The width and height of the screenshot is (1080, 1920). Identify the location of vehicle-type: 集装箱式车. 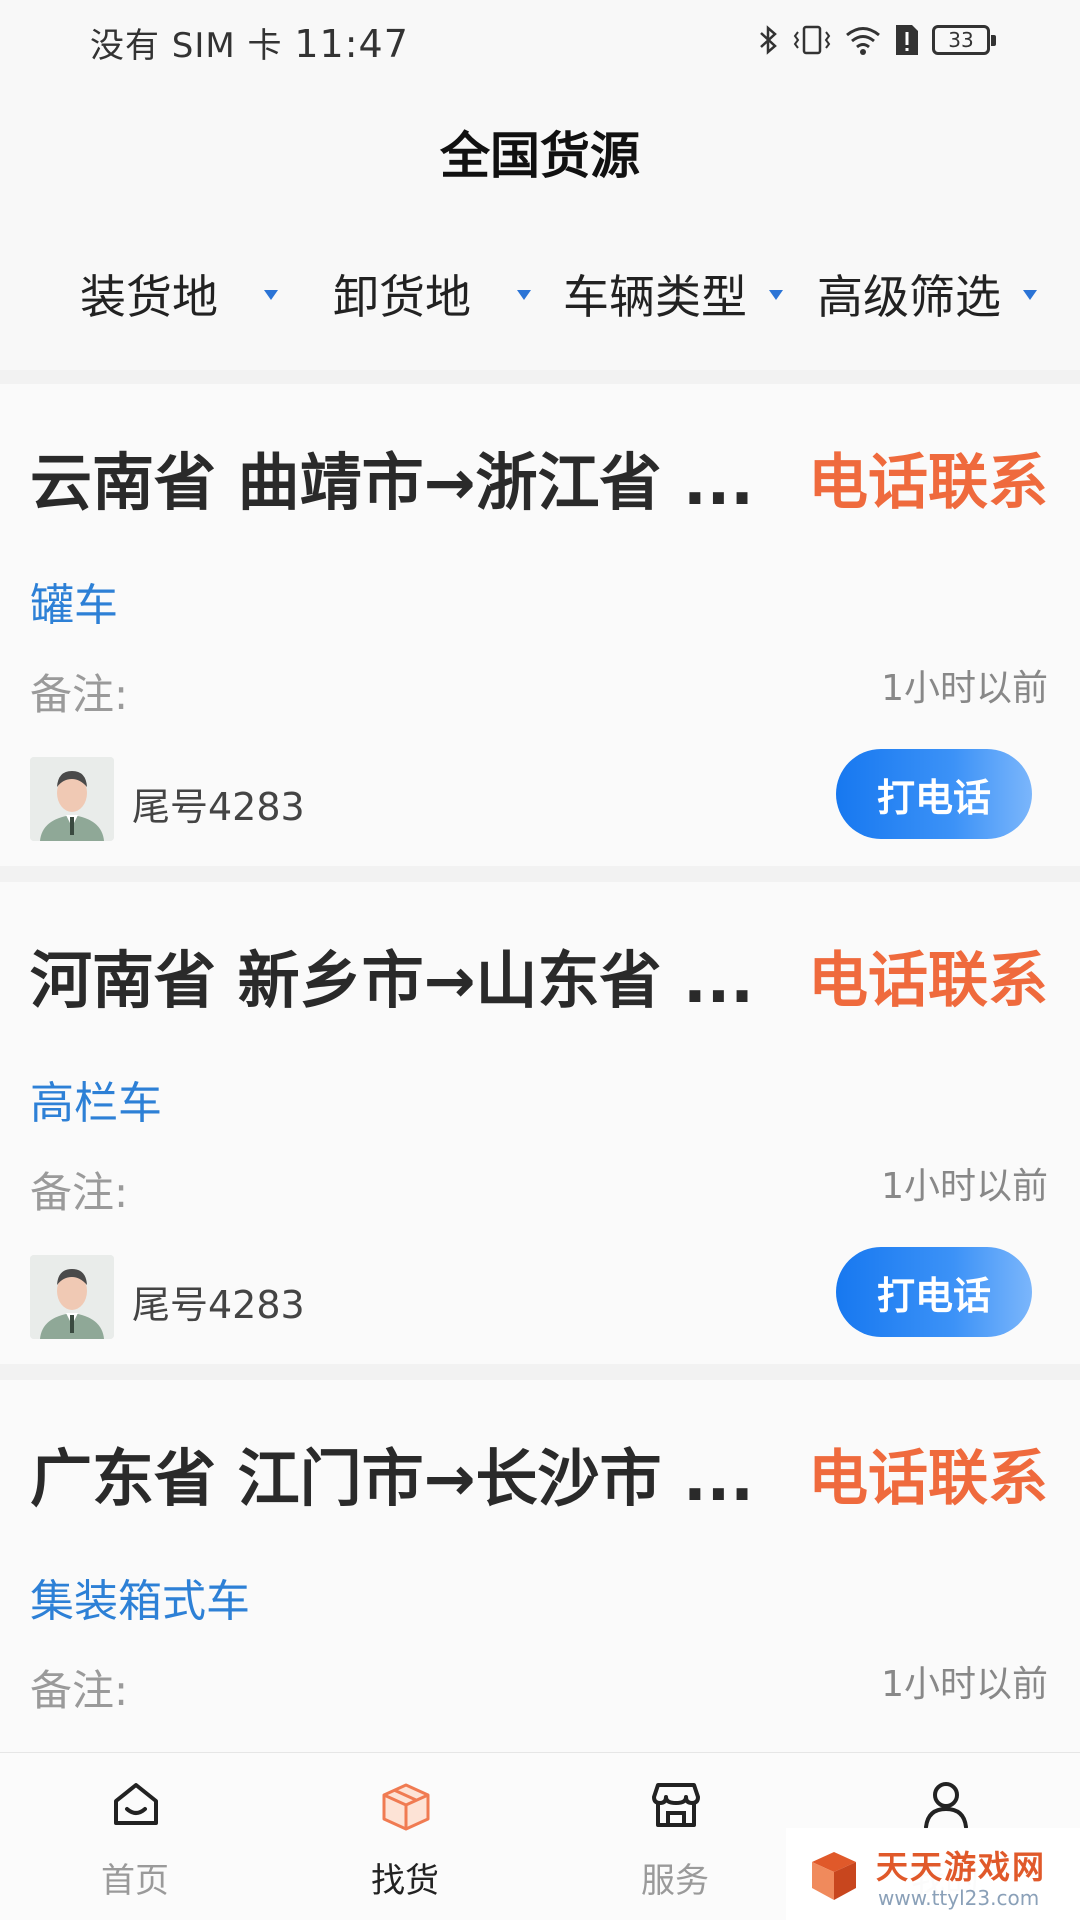
(140, 1601).